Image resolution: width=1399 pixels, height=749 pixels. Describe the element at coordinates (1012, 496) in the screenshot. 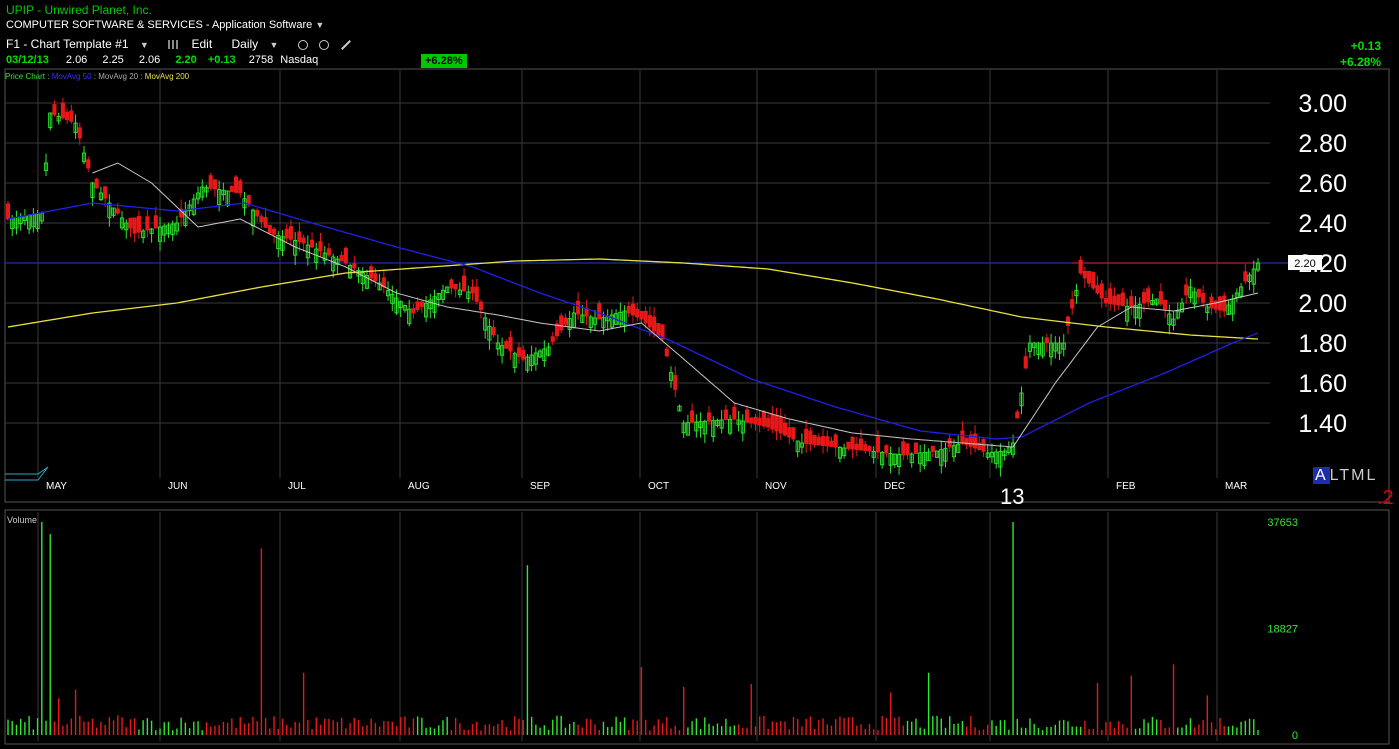

I see `x-tick-label: 13` at that location.